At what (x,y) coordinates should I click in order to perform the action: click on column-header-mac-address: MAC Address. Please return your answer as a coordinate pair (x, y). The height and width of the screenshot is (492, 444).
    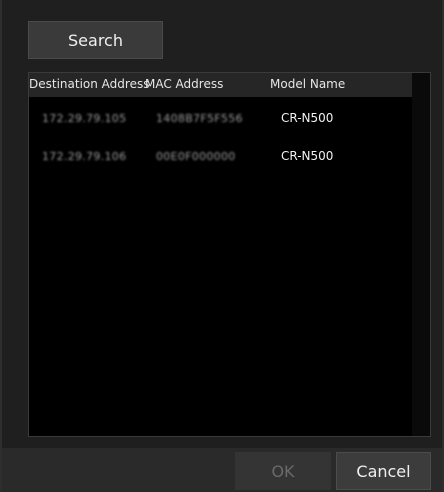
    Looking at the image, I should click on (184, 84).